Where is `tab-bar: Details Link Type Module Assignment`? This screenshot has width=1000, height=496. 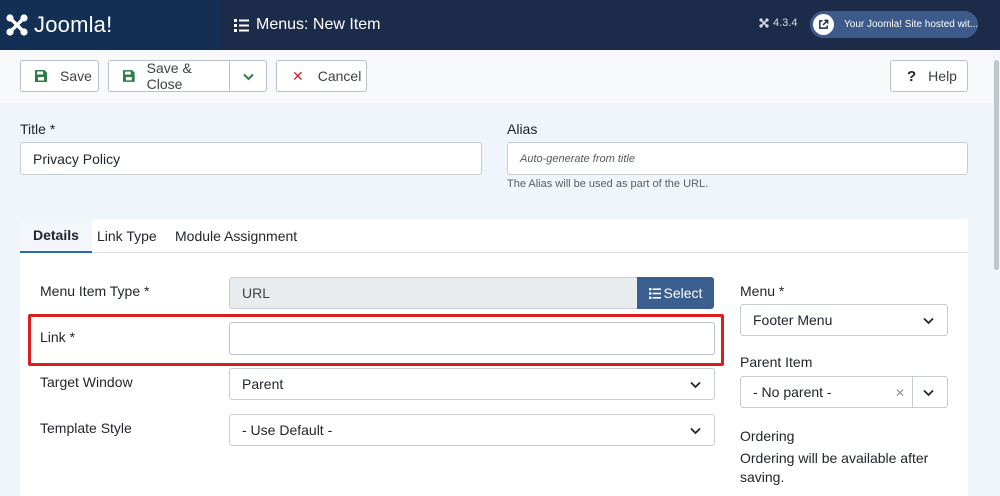
tab-bar: Details Link Type Module Assignment is located at coordinates (494, 236).